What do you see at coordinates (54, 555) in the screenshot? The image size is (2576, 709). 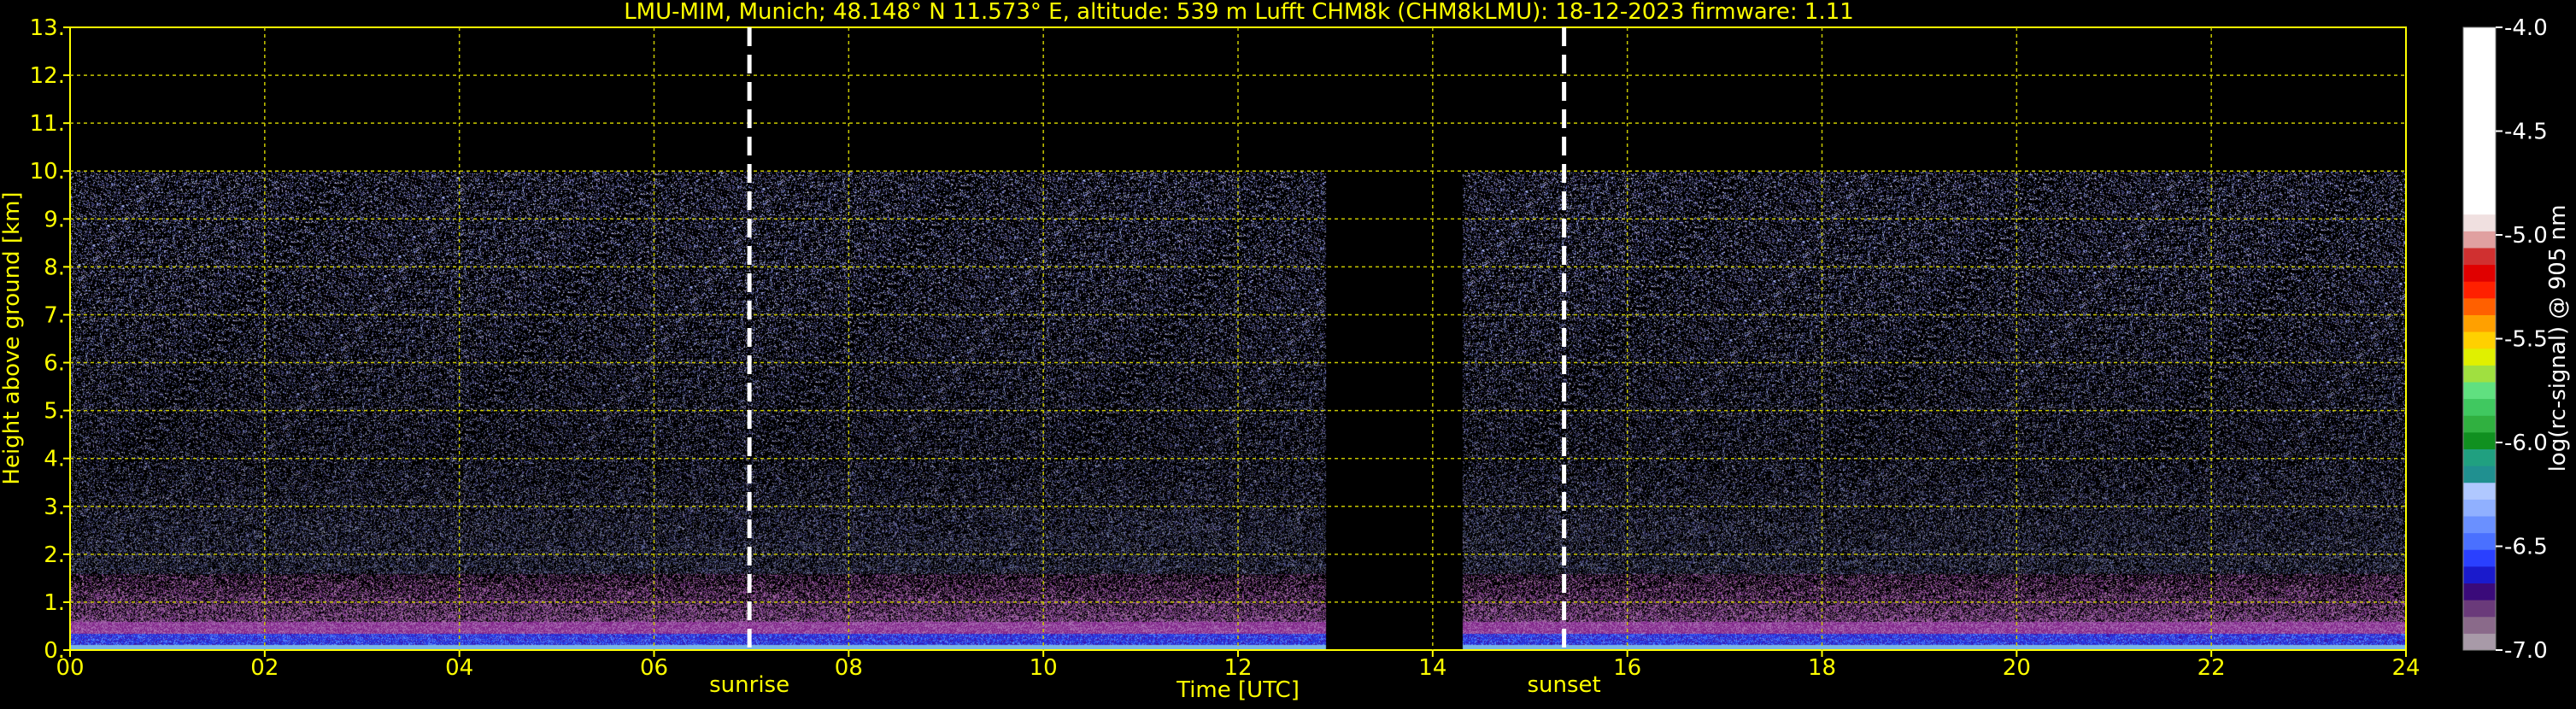 I see `y-tick-label: 2.` at bounding box center [54, 555].